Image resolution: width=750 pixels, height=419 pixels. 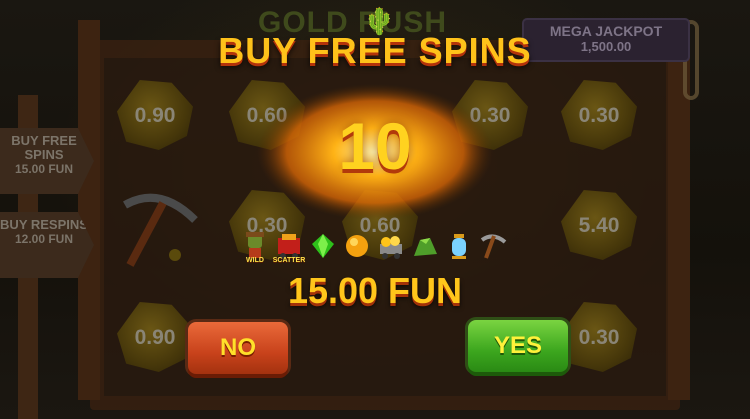 I want to click on green-gem-icon, so click(x=323, y=246).